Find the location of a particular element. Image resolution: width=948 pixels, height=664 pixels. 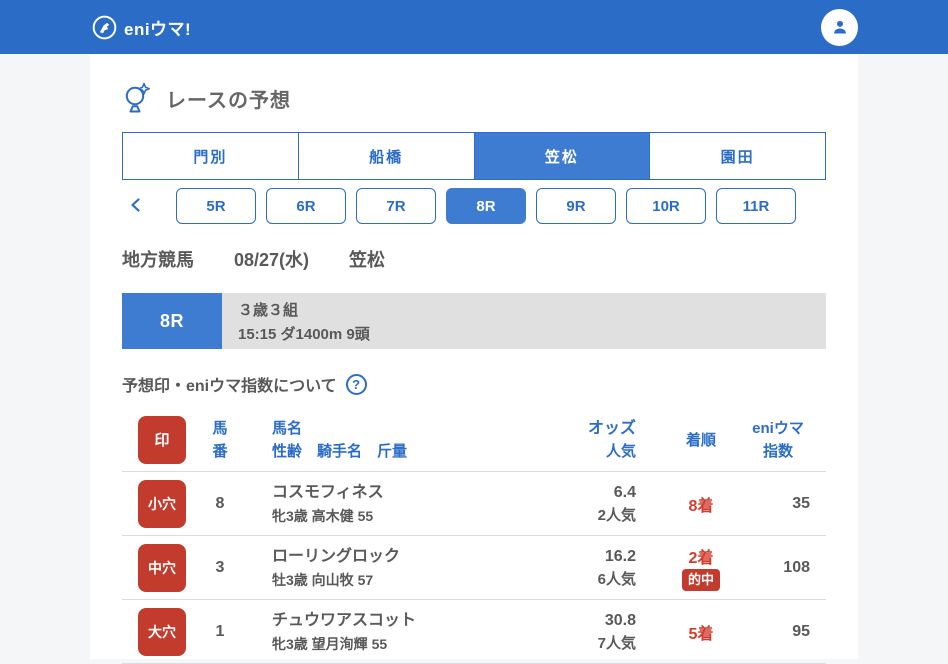

index-value: 95 is located at coordinates (801, 631).